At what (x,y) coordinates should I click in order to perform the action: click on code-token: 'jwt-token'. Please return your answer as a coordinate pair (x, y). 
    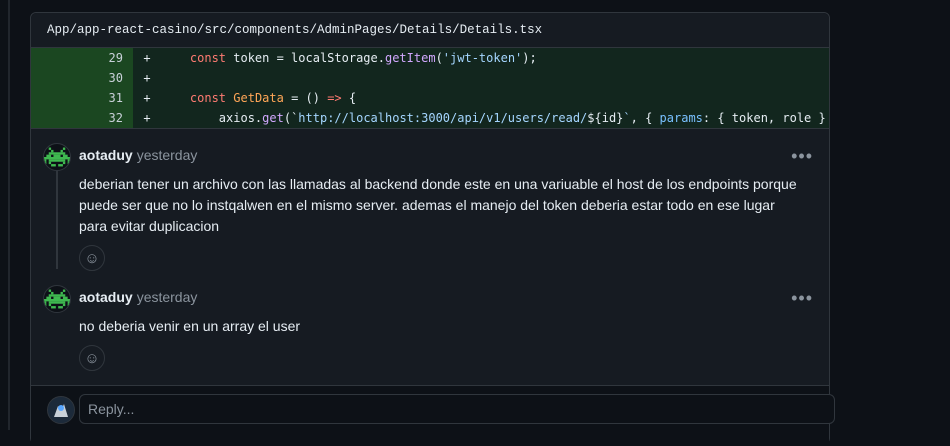
    Looking at the image, I should click on (482, 58).